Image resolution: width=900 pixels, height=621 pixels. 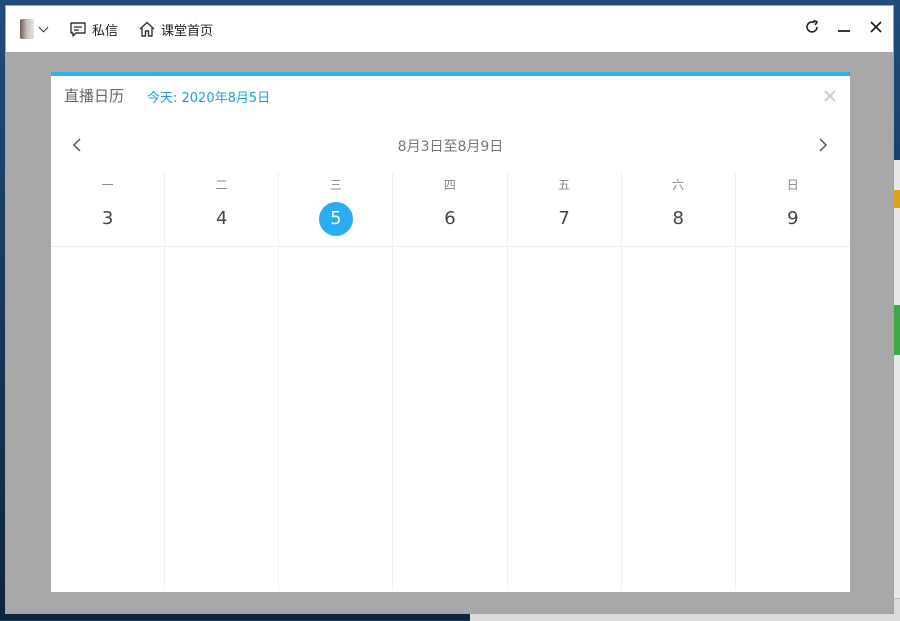 I want to click on messages-button: 私信, so click(x=93, y=29).